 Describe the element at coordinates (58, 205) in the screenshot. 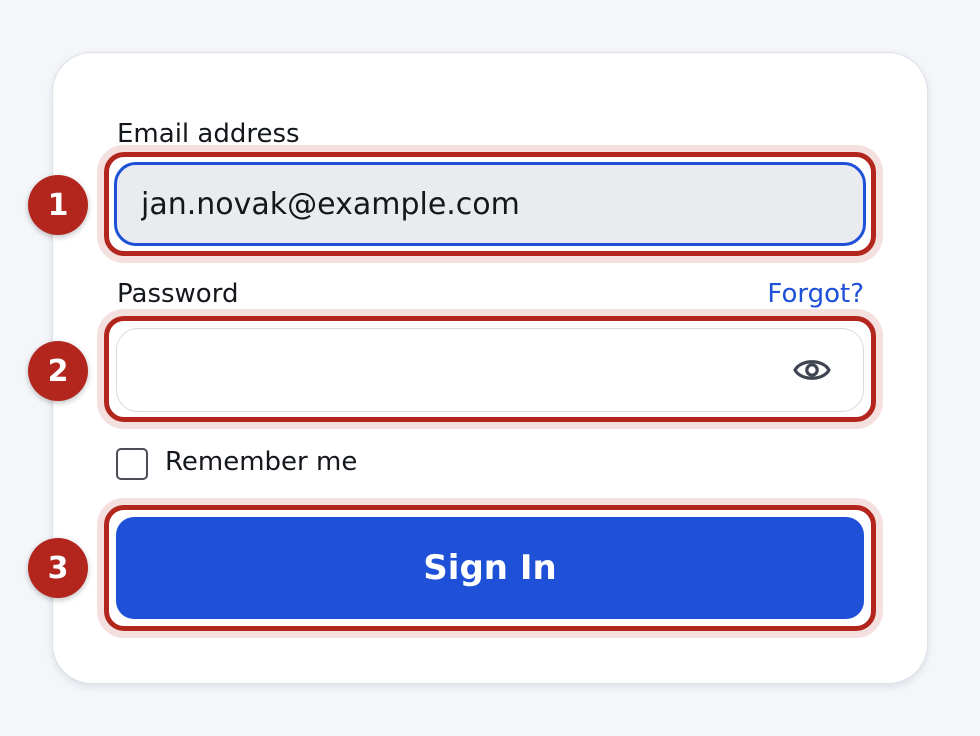

I see `annotation-marker-1: 1` at that location.